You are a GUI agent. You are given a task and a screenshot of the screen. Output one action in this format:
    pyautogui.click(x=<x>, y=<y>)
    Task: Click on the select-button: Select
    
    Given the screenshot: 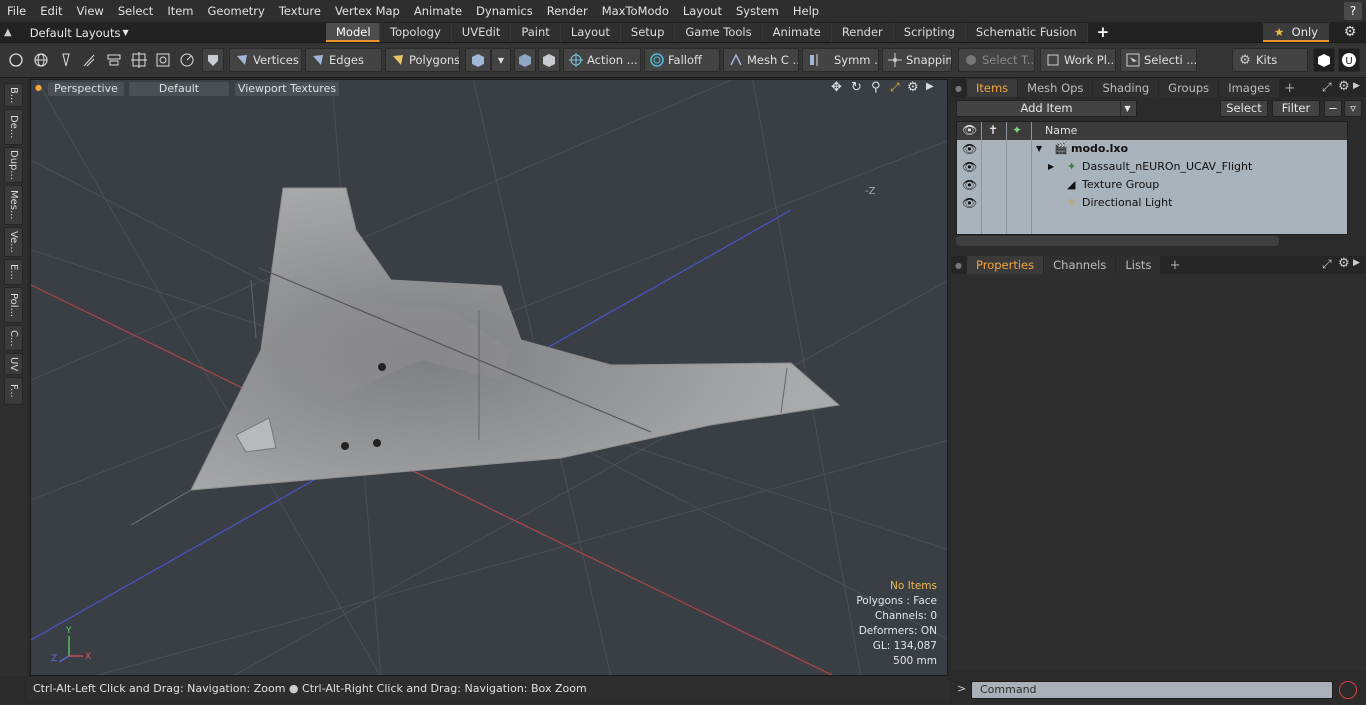 What is the action you would take?
    pyautogui.click(x=1244, y=108)
    